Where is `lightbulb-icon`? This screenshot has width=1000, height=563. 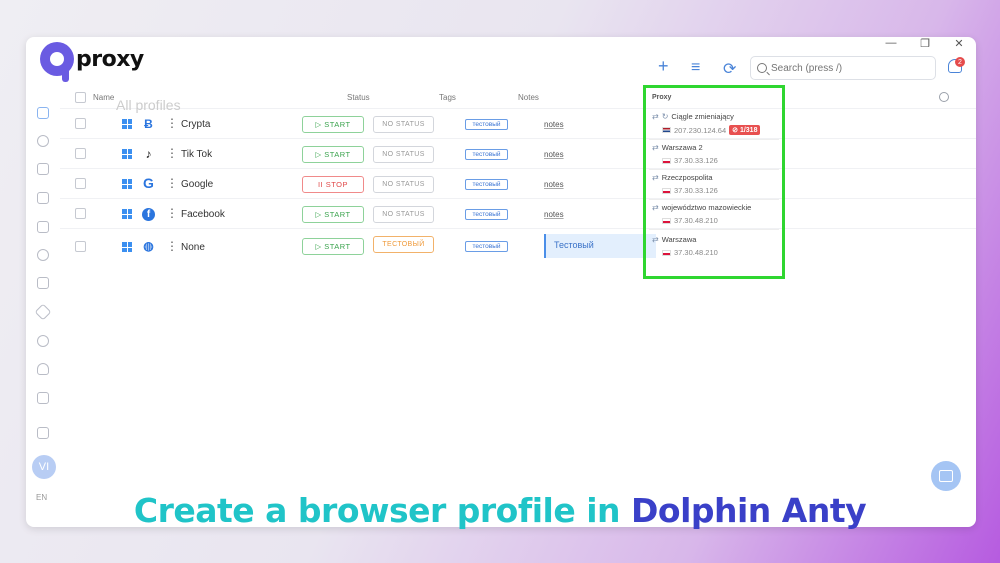
lightbulb-icon is located at coordinates (43, 369).